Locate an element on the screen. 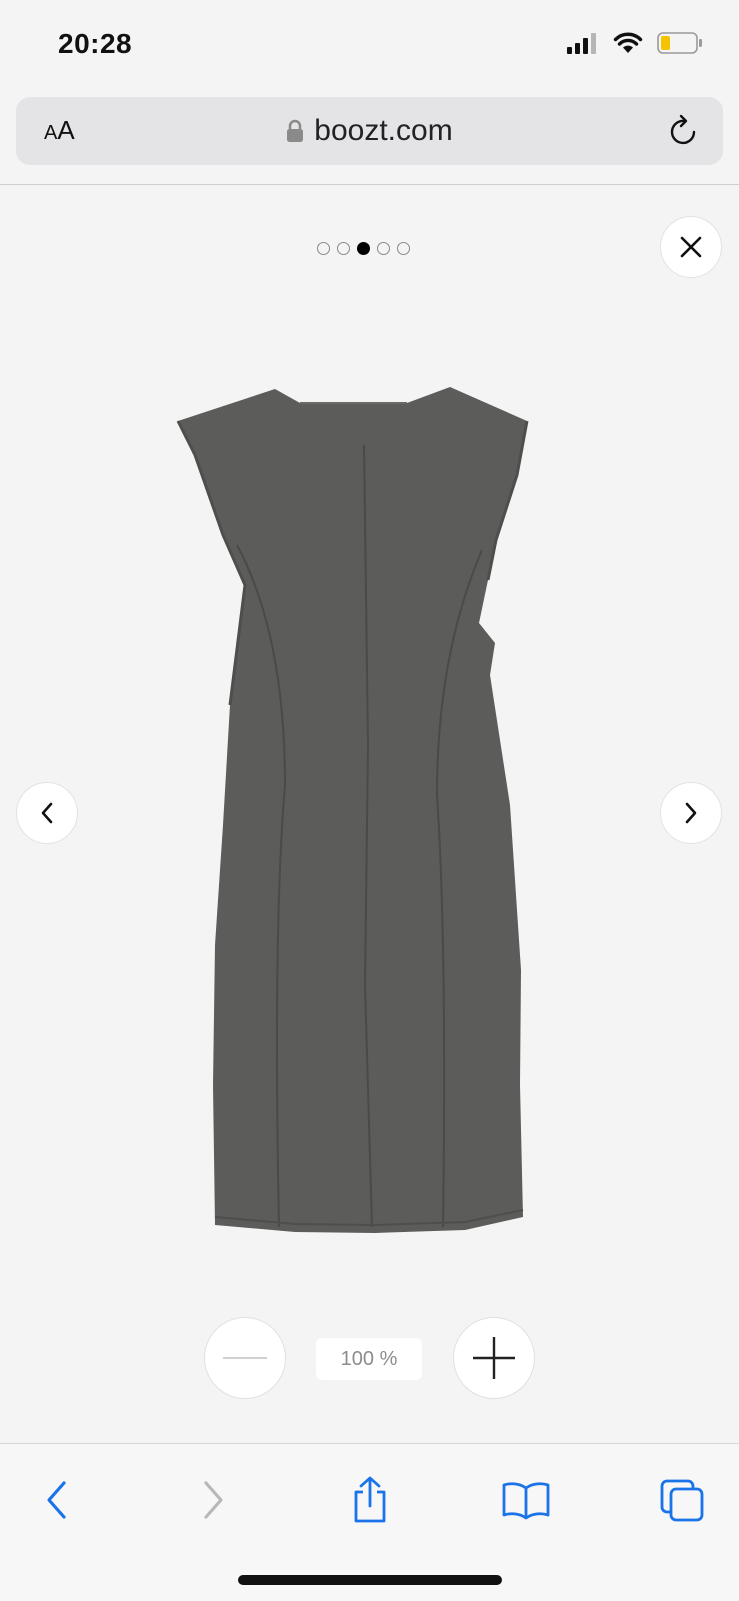 The image size is (739, 1601). cellular-signal-icon is located at coordinates (581, 43).